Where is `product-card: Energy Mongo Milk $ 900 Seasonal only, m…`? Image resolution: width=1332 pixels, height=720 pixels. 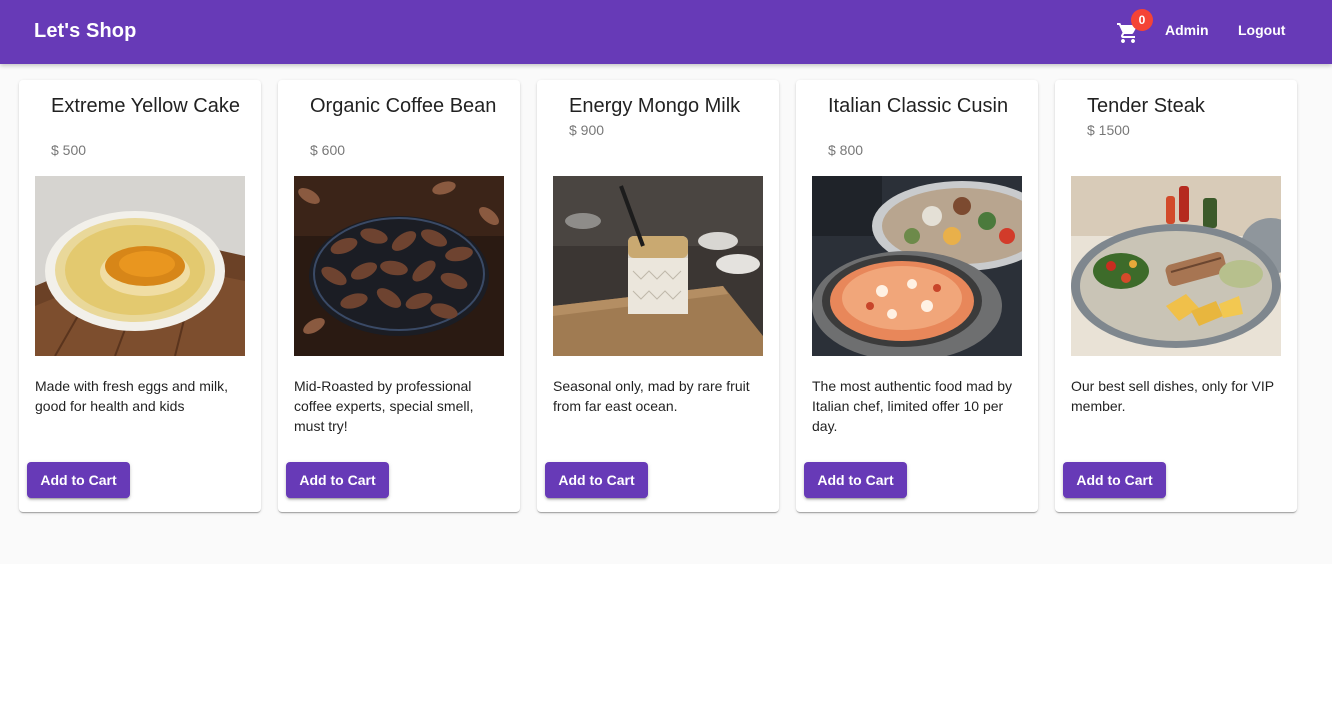 product-card: Energy Mongo Milk $ 900 Seasonal only, m… is located at coordinates (658, 296).